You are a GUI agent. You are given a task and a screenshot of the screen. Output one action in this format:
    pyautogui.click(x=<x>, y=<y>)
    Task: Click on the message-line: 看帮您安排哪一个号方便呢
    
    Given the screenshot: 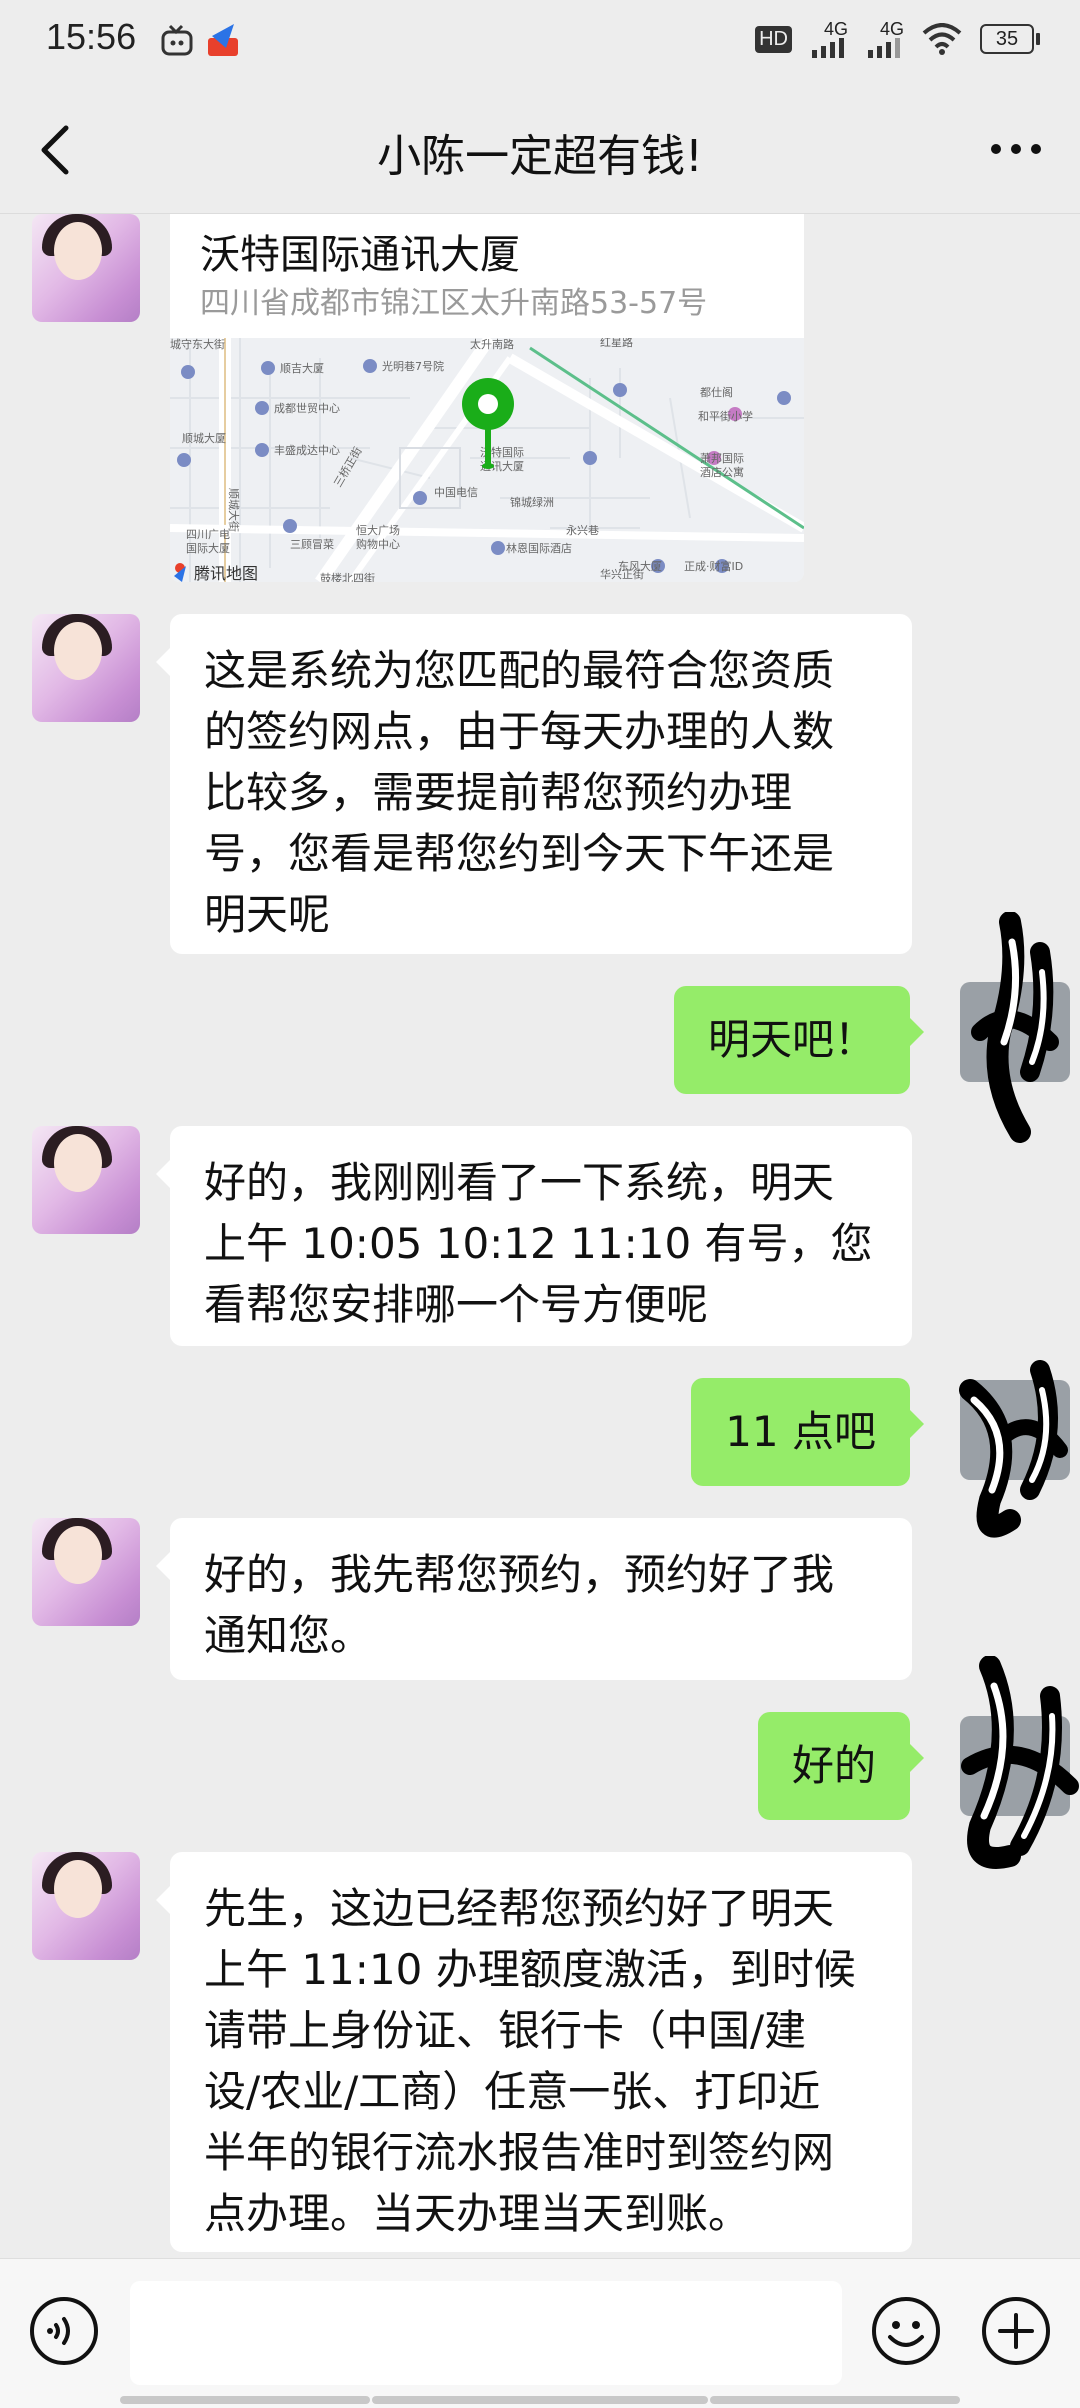 What is the action you would take?
    pyautogui.click(x=456, y=1304)
    